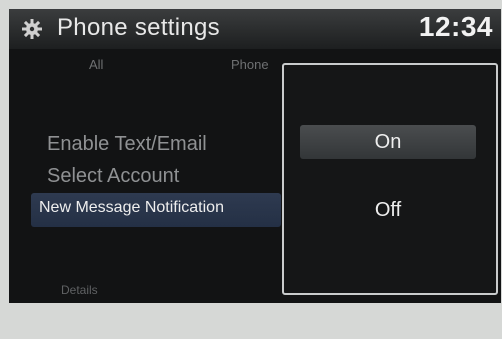  Describe the element at coordinates (113, 176) in the screenshot. I see `menu-item-select-account: Select Account` at that location.